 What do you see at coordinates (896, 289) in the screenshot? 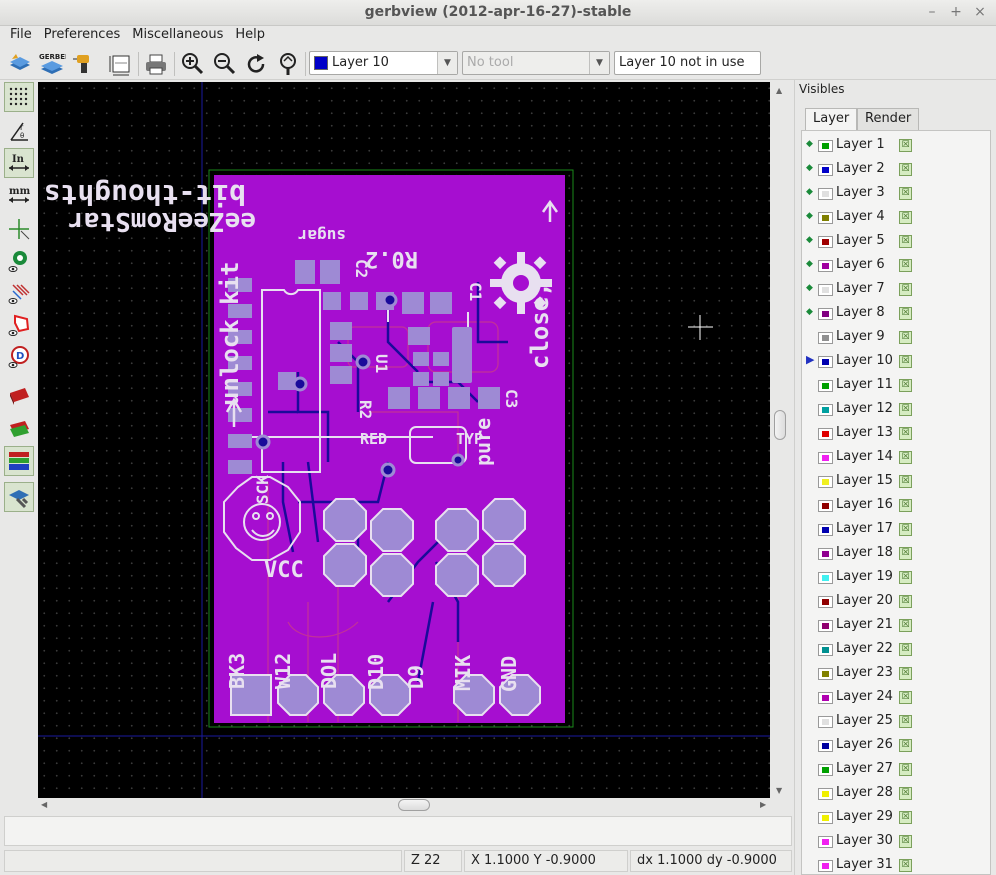
I see `layer-row: ◆ Layer 7 ☒` at bounding box center [896, 289].